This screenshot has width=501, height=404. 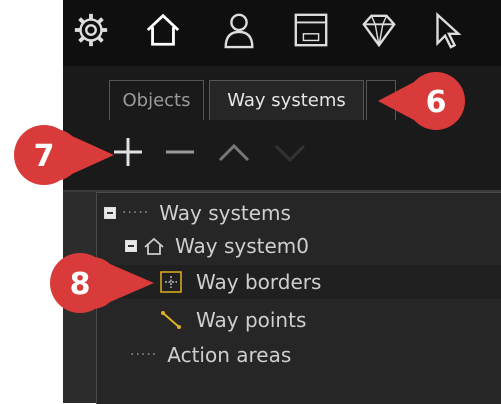 What do you see at coordinates (163, 30) in the screenshot?
I see `home-icon` at bounding box center [163, 30].